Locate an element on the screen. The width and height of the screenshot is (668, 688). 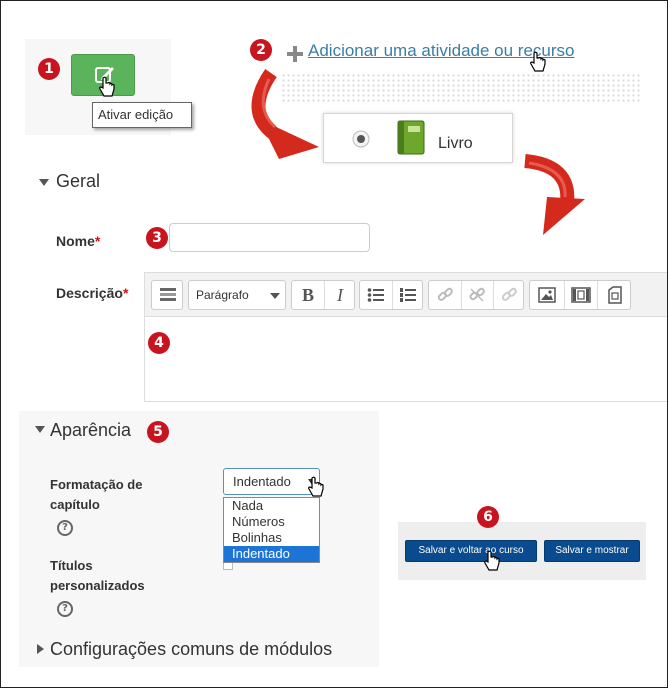
curved-arrow-icon is located at coordinates (554, 194).